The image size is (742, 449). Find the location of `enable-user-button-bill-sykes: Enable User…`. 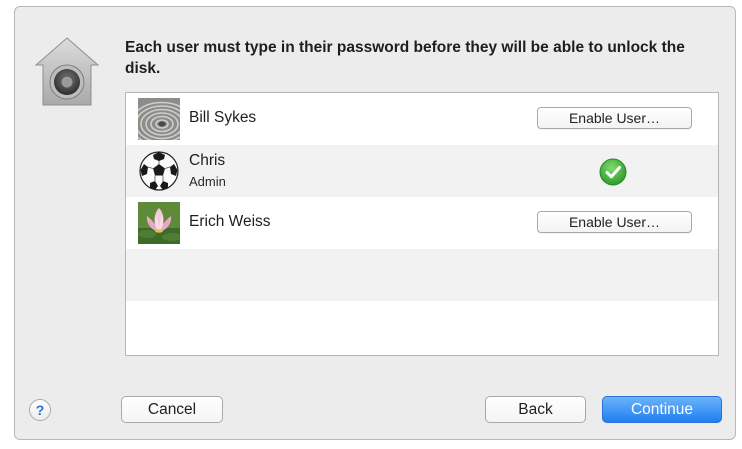

enable-user-button-bill-sykes: Enable User… is located at coordinates (614, 118).